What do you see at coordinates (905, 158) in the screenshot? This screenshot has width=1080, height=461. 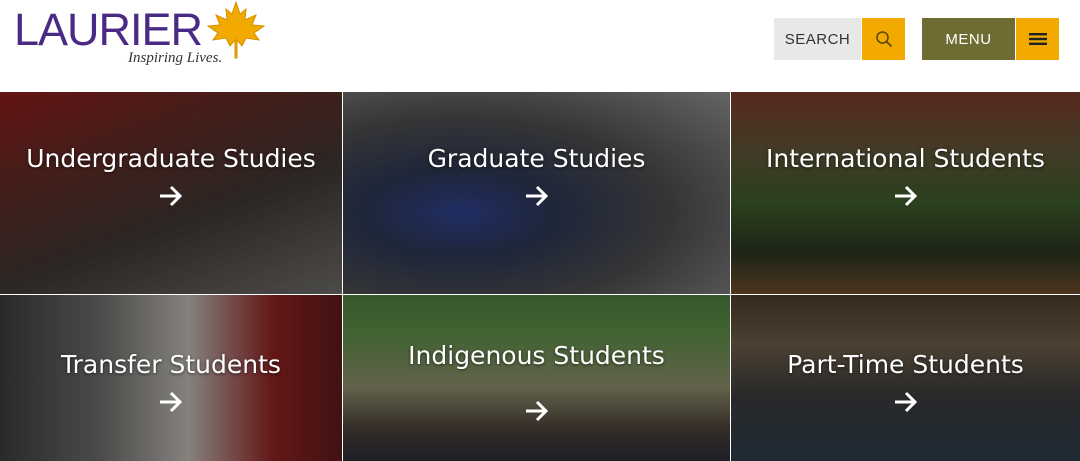 I see `tile-label: International Students` at bounding box center [905, 158].